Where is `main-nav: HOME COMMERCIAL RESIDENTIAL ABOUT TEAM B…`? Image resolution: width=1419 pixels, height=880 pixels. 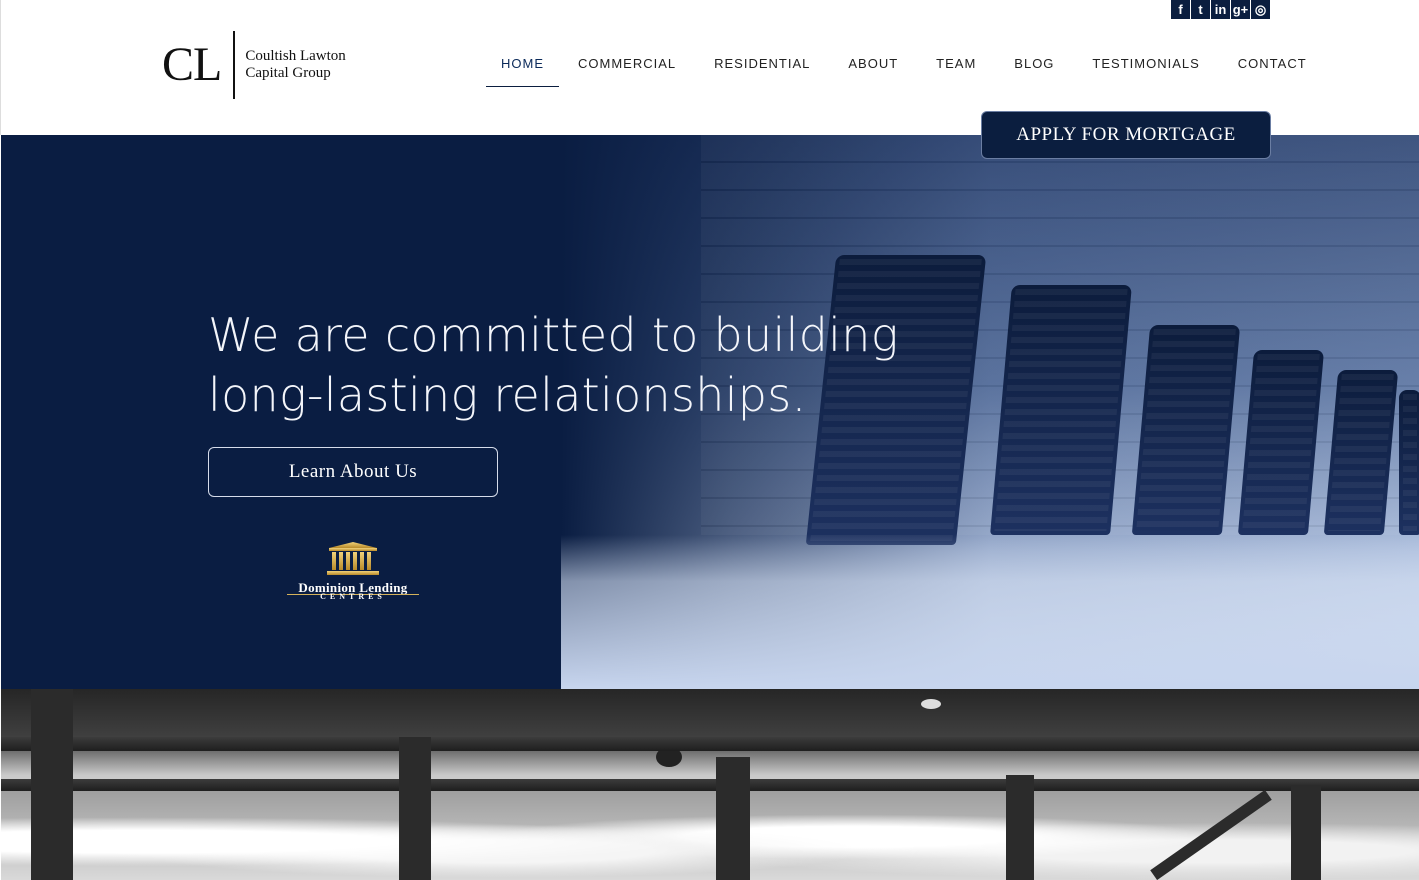 main-nav: HOME COMMERCIAL RESIDENTIAL ABOUT TEAM B… is located at coordinates (896, 69).